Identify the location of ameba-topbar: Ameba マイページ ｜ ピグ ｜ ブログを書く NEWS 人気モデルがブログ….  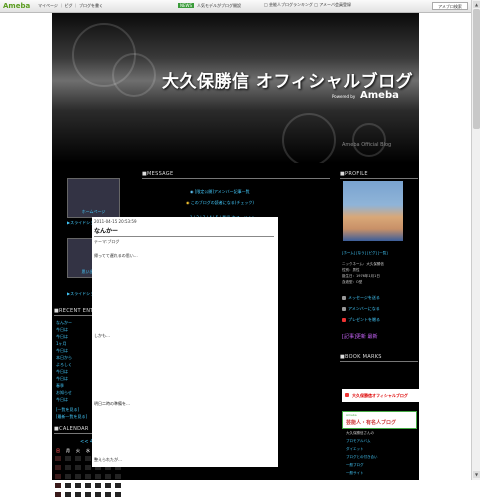
(235, 6).